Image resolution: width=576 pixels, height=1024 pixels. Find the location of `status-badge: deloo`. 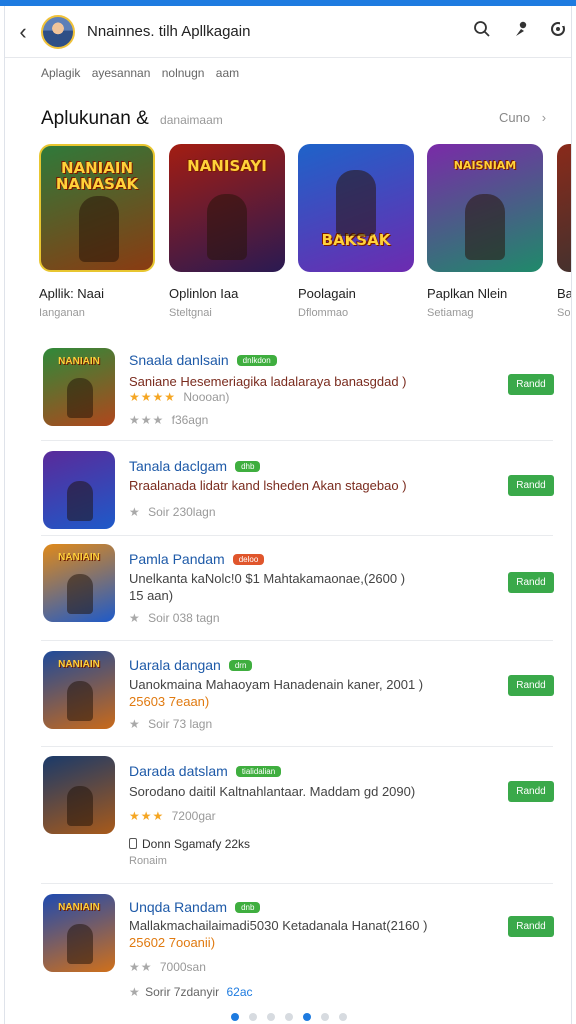

status-badge: deloo is located at coordinates (248, 559).